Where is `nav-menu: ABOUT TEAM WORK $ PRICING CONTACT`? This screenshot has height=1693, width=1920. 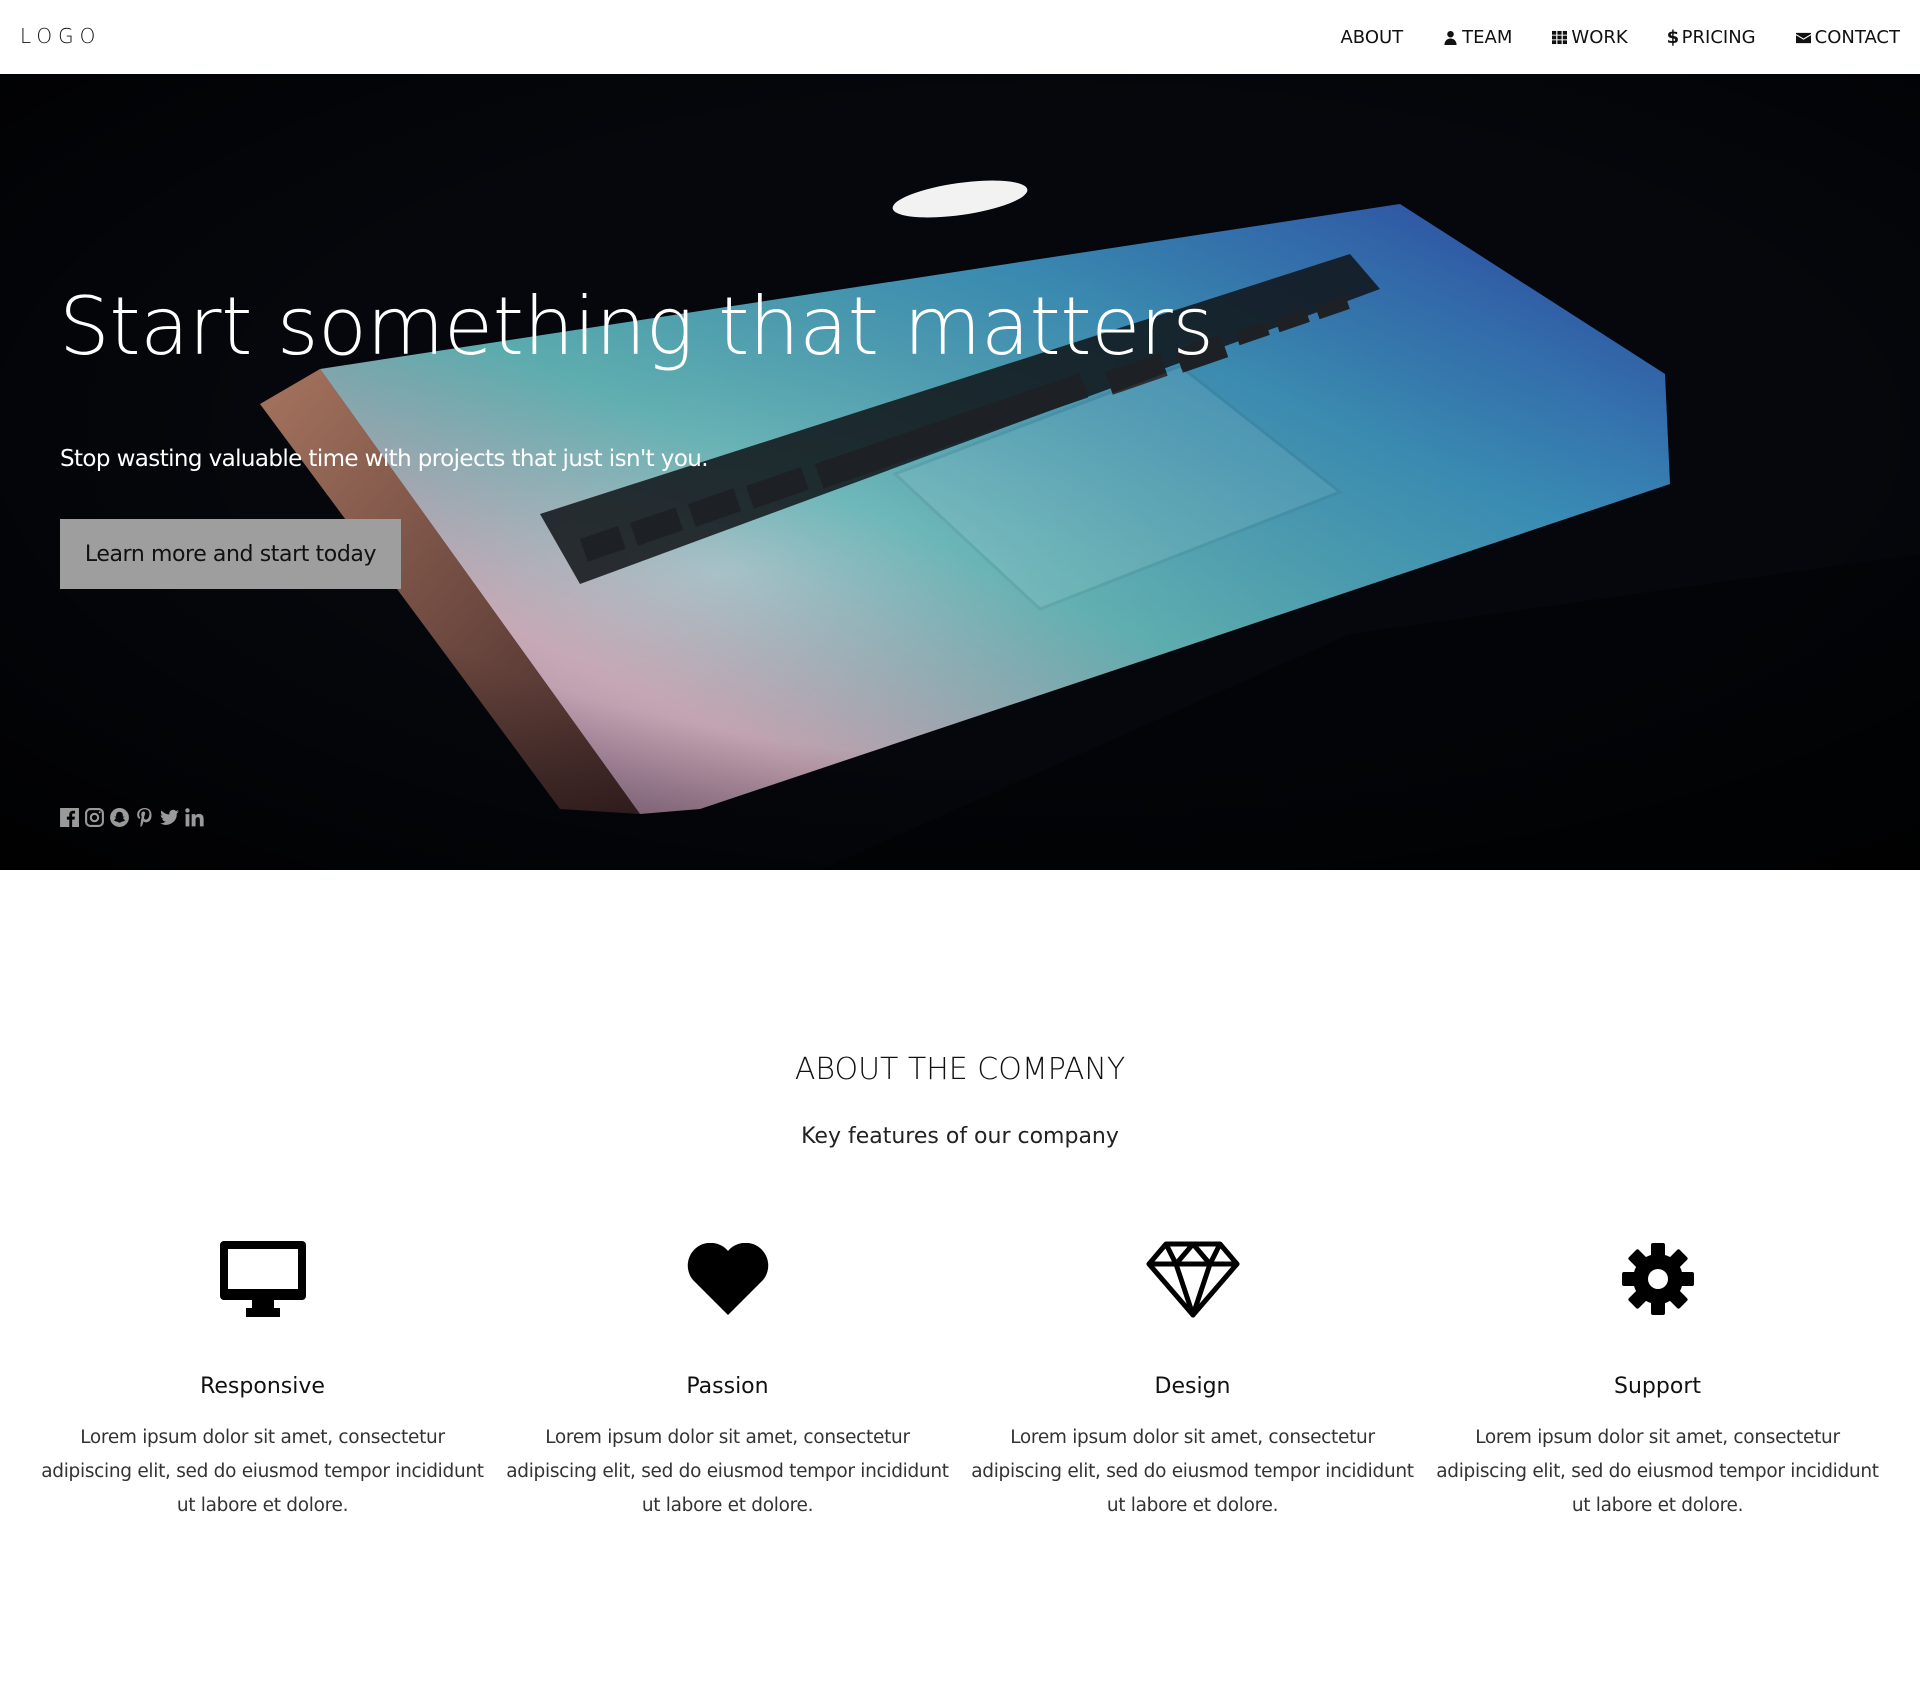
nav-menu: ABOUT TEAM WORK $ PRICING CONTACT is located at coordinates (1600, 37).